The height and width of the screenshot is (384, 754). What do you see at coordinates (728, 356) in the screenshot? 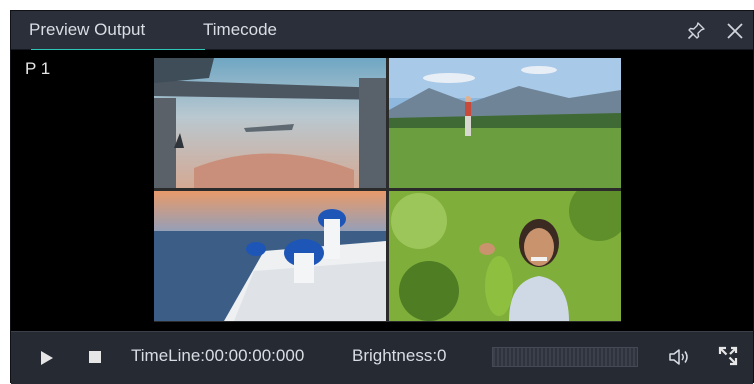
I see `fullscreen-icon` at bounding box center [728, 356].